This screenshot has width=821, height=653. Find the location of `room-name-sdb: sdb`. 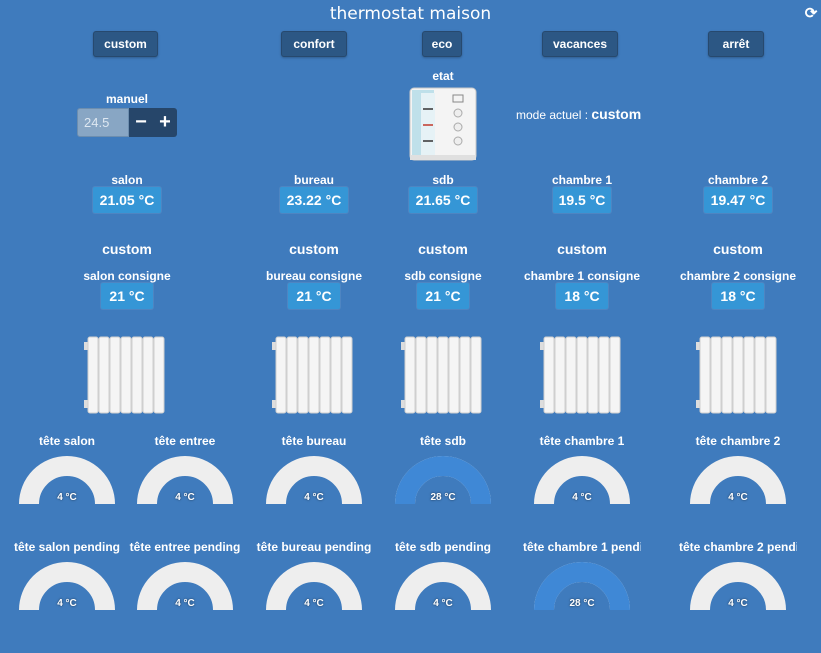

room-name-sdb: sdb is located at coordinates (443, 180).